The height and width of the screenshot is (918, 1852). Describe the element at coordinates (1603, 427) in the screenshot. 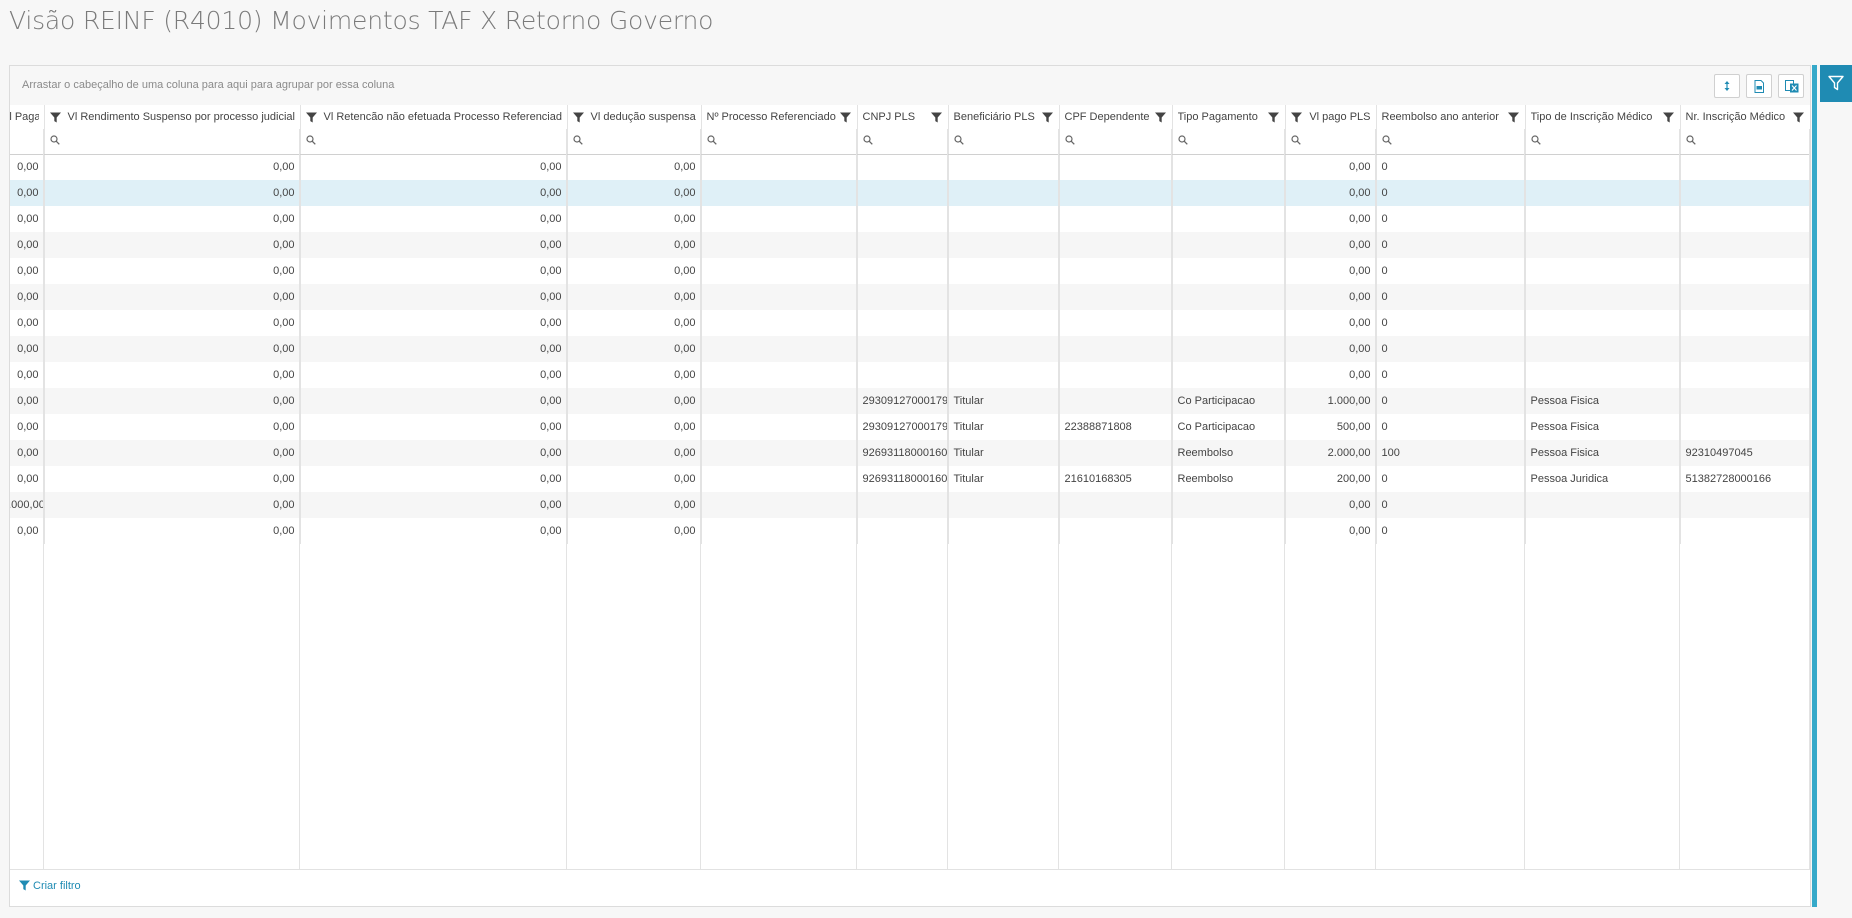

I see `table-cell: Pessoa Fisica` at that location.